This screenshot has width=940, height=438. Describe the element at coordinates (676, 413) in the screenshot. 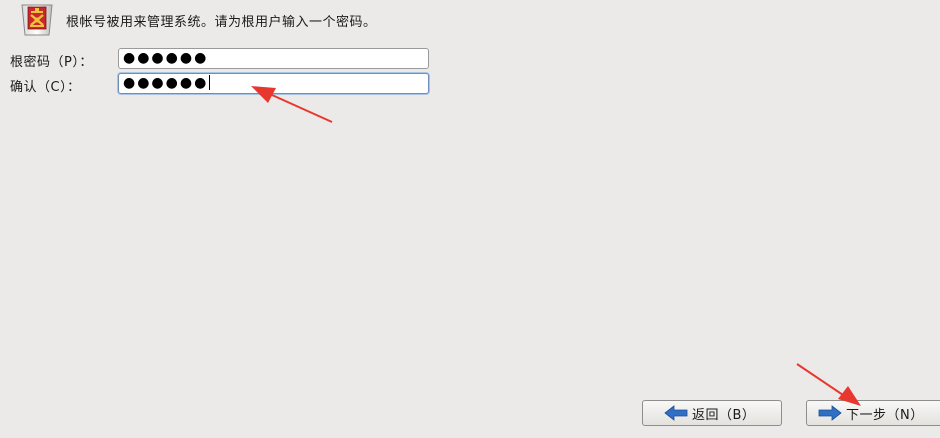

I see `arrow-left-icon` at that location.